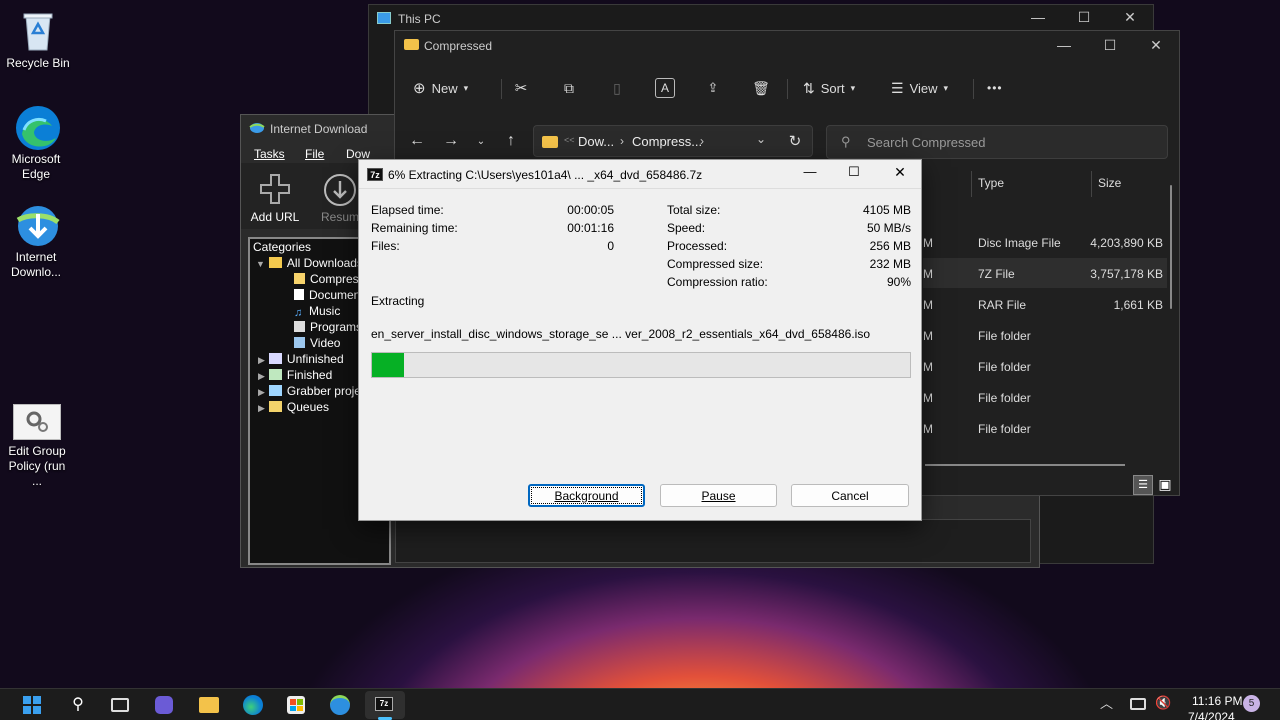  Describe the element at coordinates (209, 705) in the screenshot. I see `file-explorer-icon` at that location.